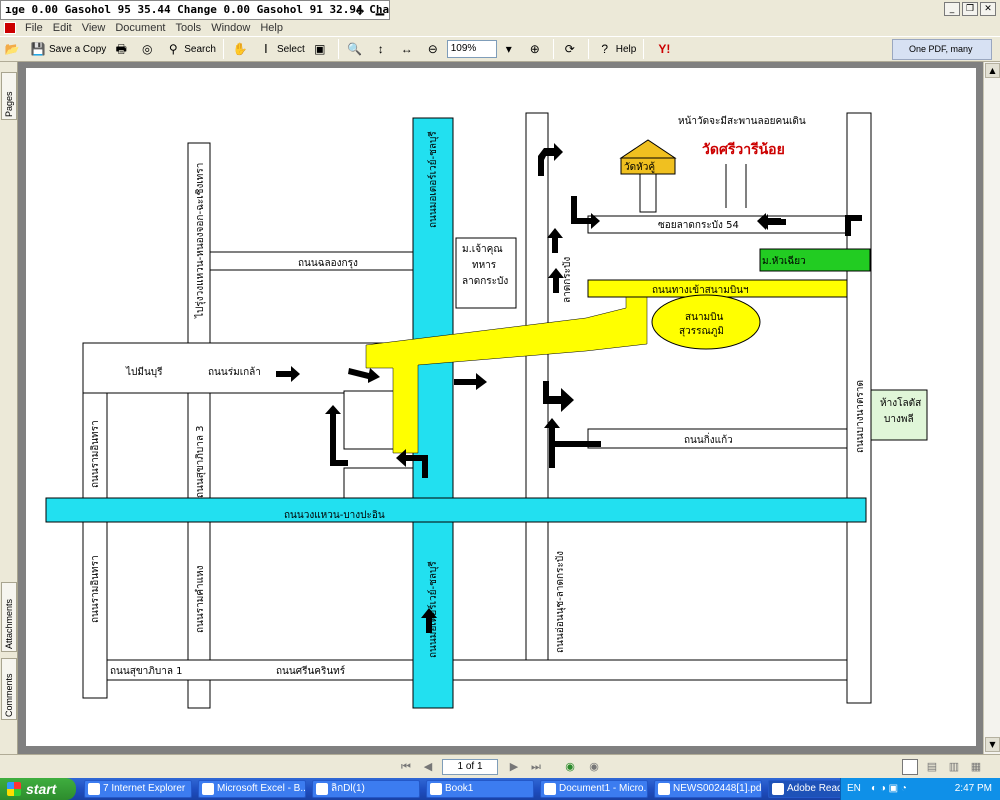 Image resolution: width=1000 pixels, height=800 pixels. What do you see at coordinates (433, 179) in the screenshot?
I see `motorway-label-top: ถนนมอเตอร์เวย์-ชลบุรี` at bounding box center [433, 179].